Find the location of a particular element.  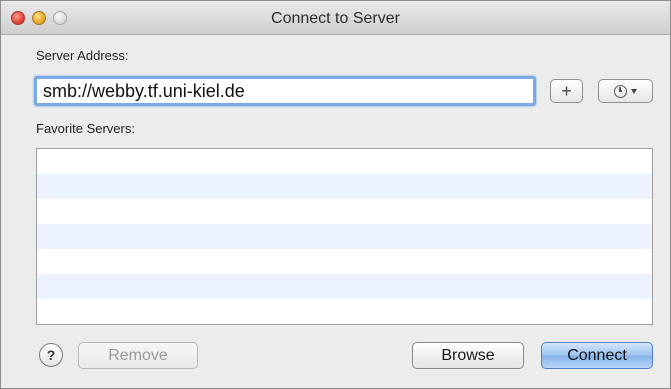

chevron-down-icon is located at coordinates (634, 91).